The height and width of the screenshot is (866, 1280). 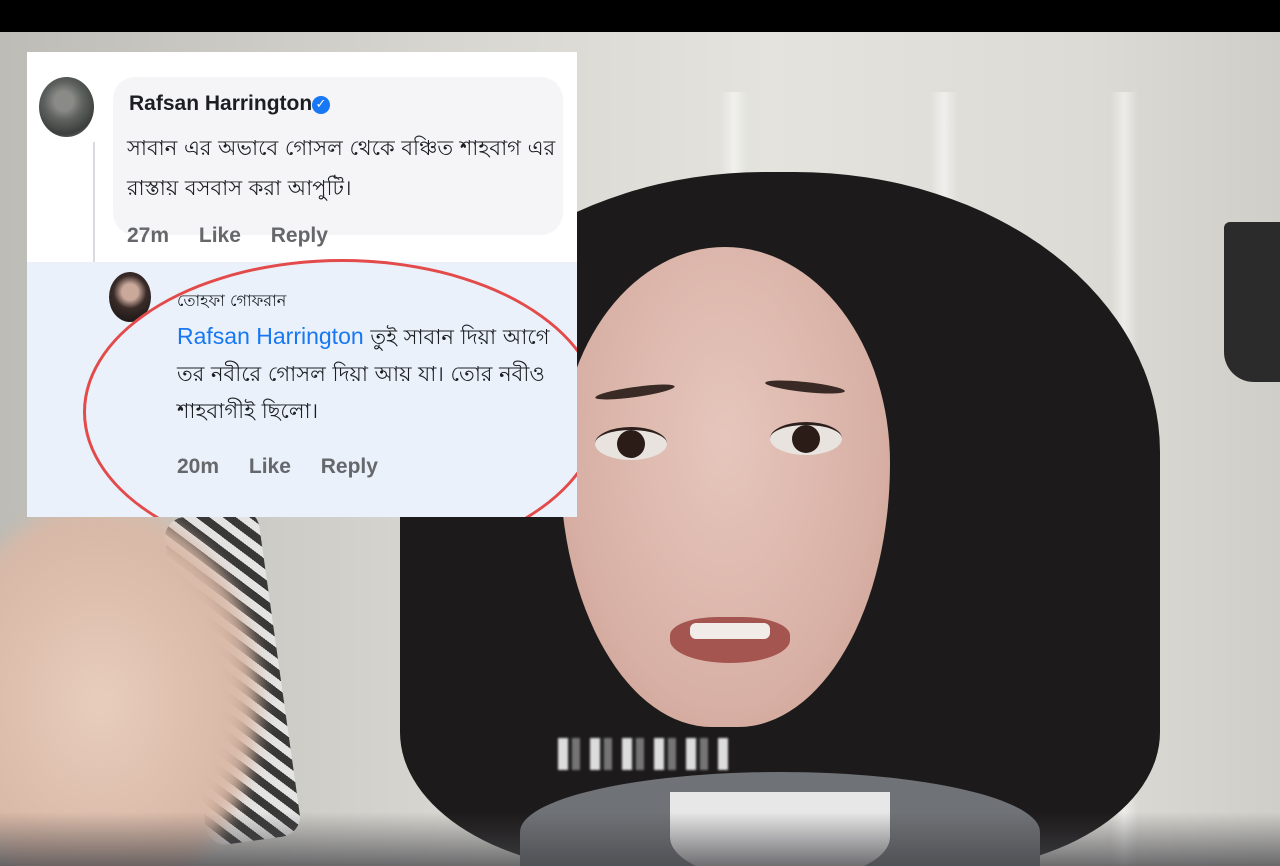 I want to click on verified-badge-icon: ✓, so click(x=321, y=105).